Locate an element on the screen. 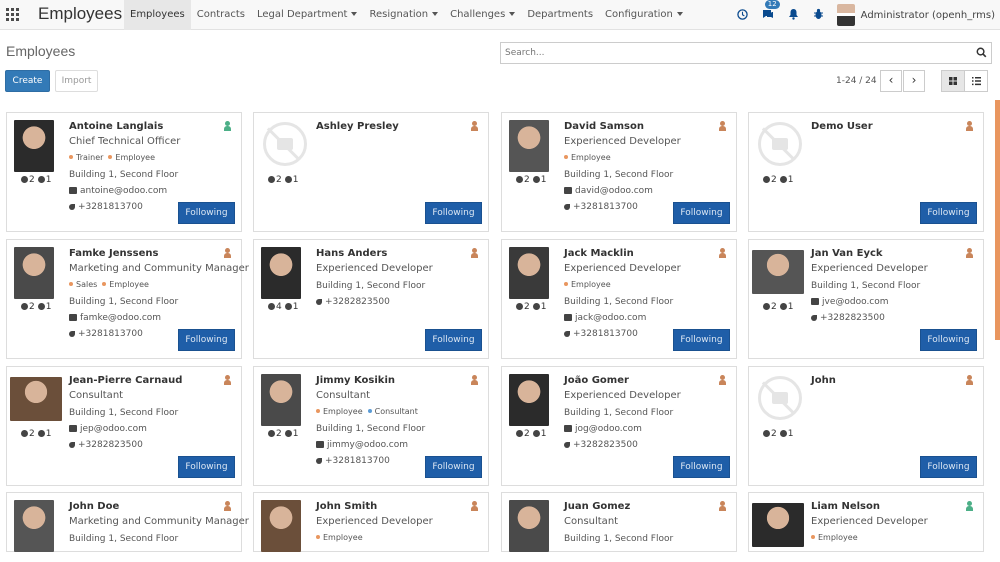  employee-name: Liam Nelson is located at coordinates (845, 506).